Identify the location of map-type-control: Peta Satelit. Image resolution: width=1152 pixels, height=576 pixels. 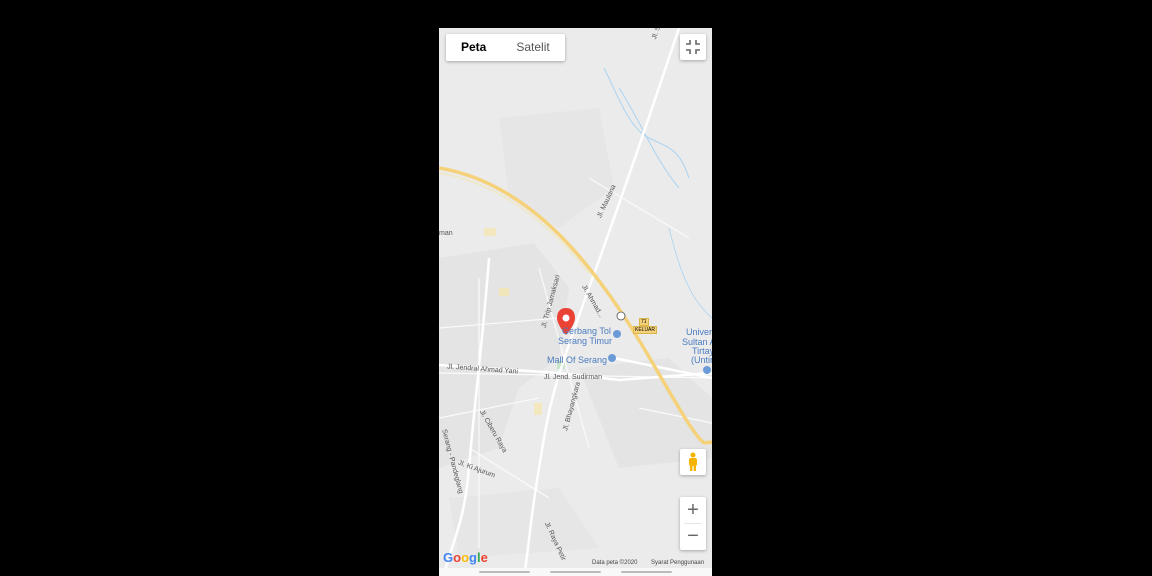
(505, 47).